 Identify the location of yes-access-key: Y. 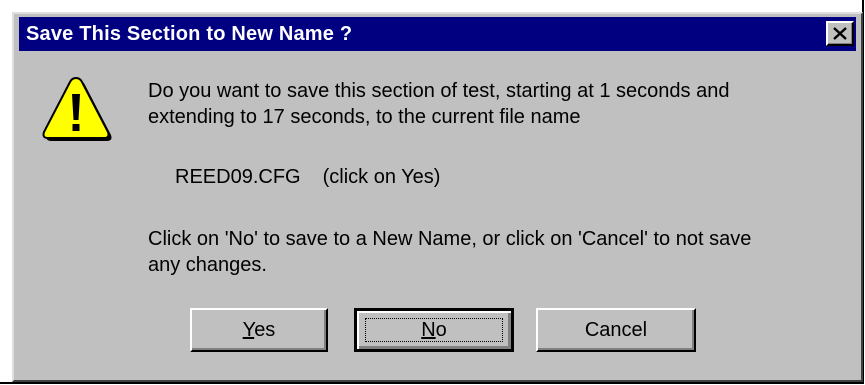
(248, 330).